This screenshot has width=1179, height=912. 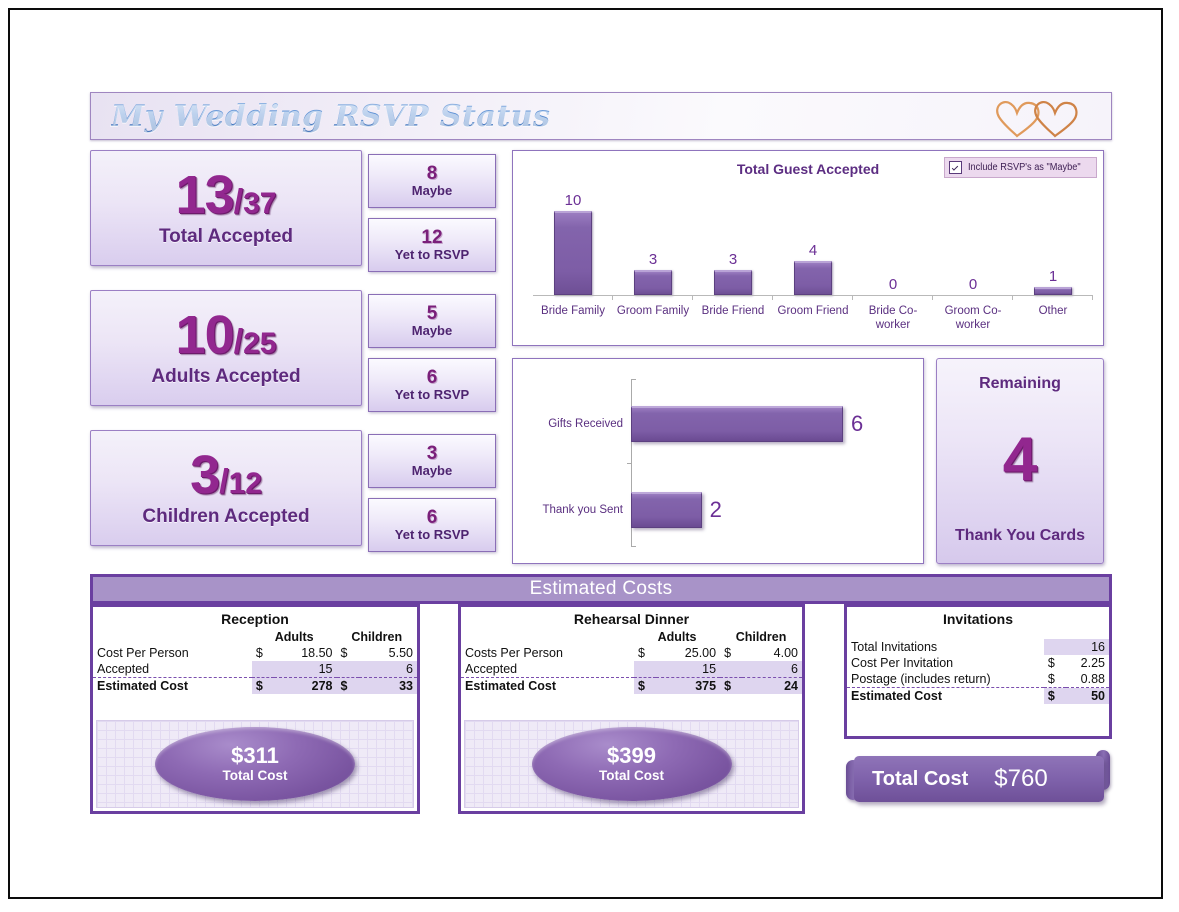 I want to click on hbar-label: Gifts Received, so click(x=585, y=424).